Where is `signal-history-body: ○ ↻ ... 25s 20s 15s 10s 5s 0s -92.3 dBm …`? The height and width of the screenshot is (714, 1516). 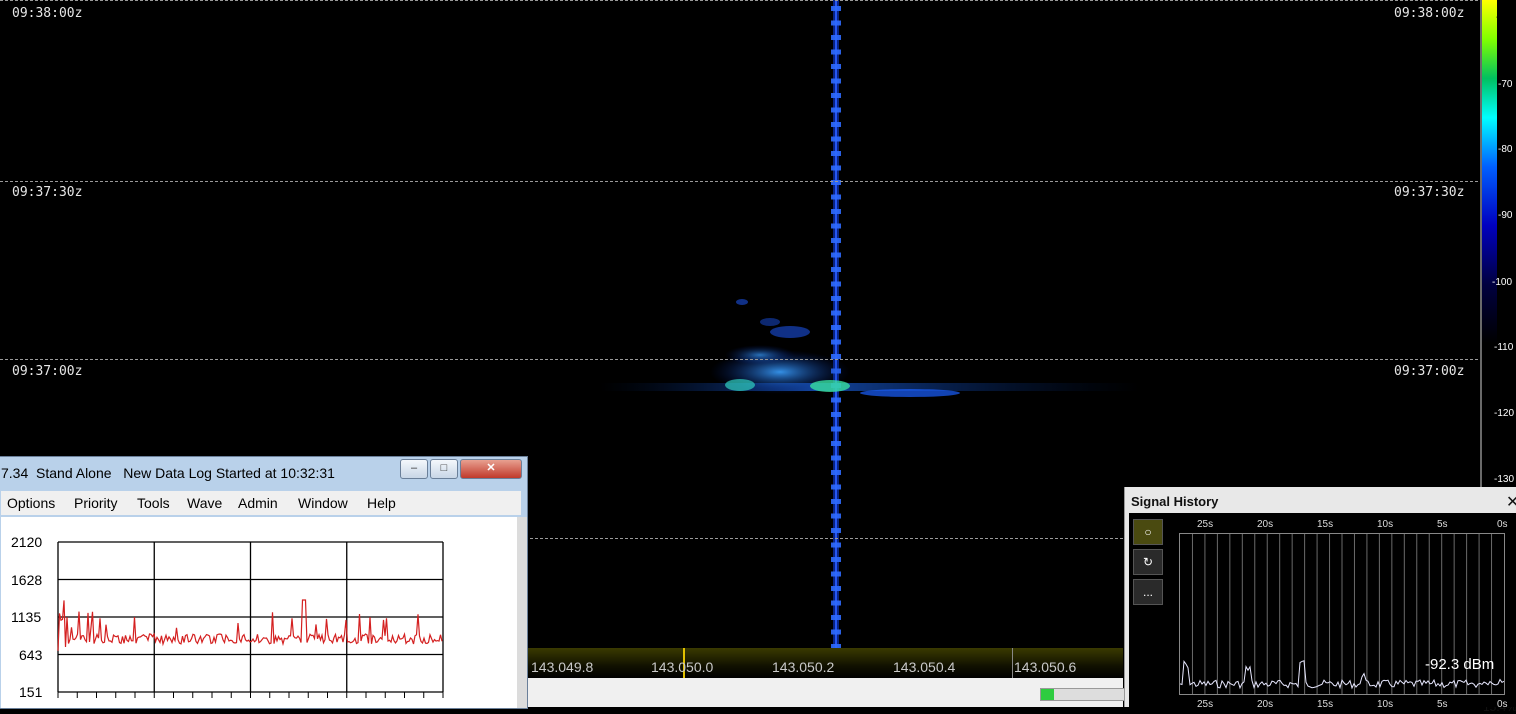 signal-history-body: ○ ↻ ... 25s 20s 15s 10s 5s 0s -92.3 dBm … is located at coordinates (1322, 611).